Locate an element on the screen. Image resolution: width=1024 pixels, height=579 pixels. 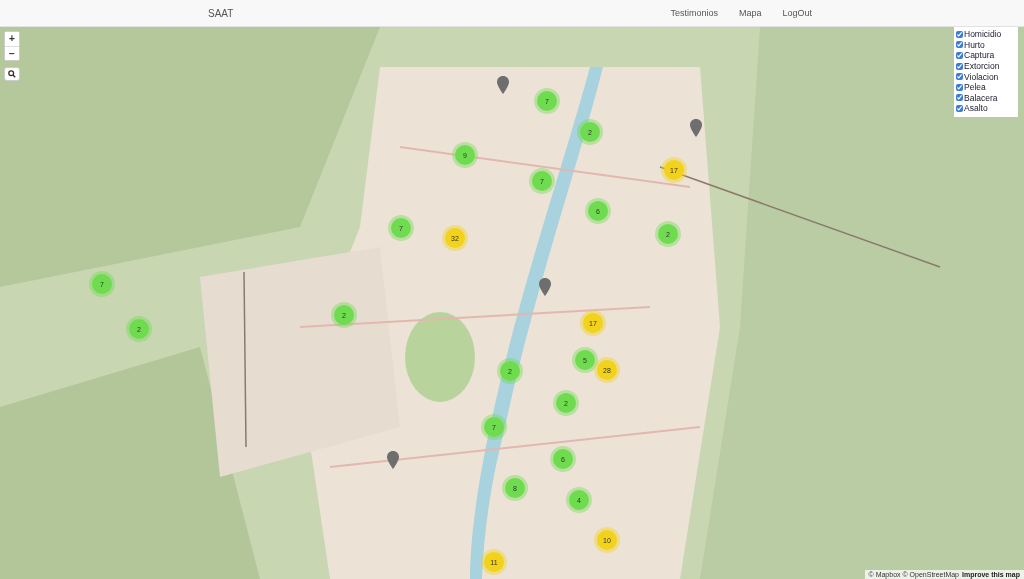
layer-label: Hurto is located at coordinates (974, 44).